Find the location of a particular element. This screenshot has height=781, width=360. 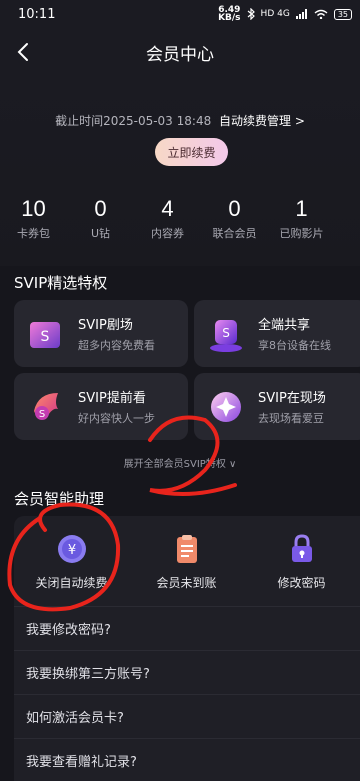

stat-value: 4 is located at coordinates (167, 208).